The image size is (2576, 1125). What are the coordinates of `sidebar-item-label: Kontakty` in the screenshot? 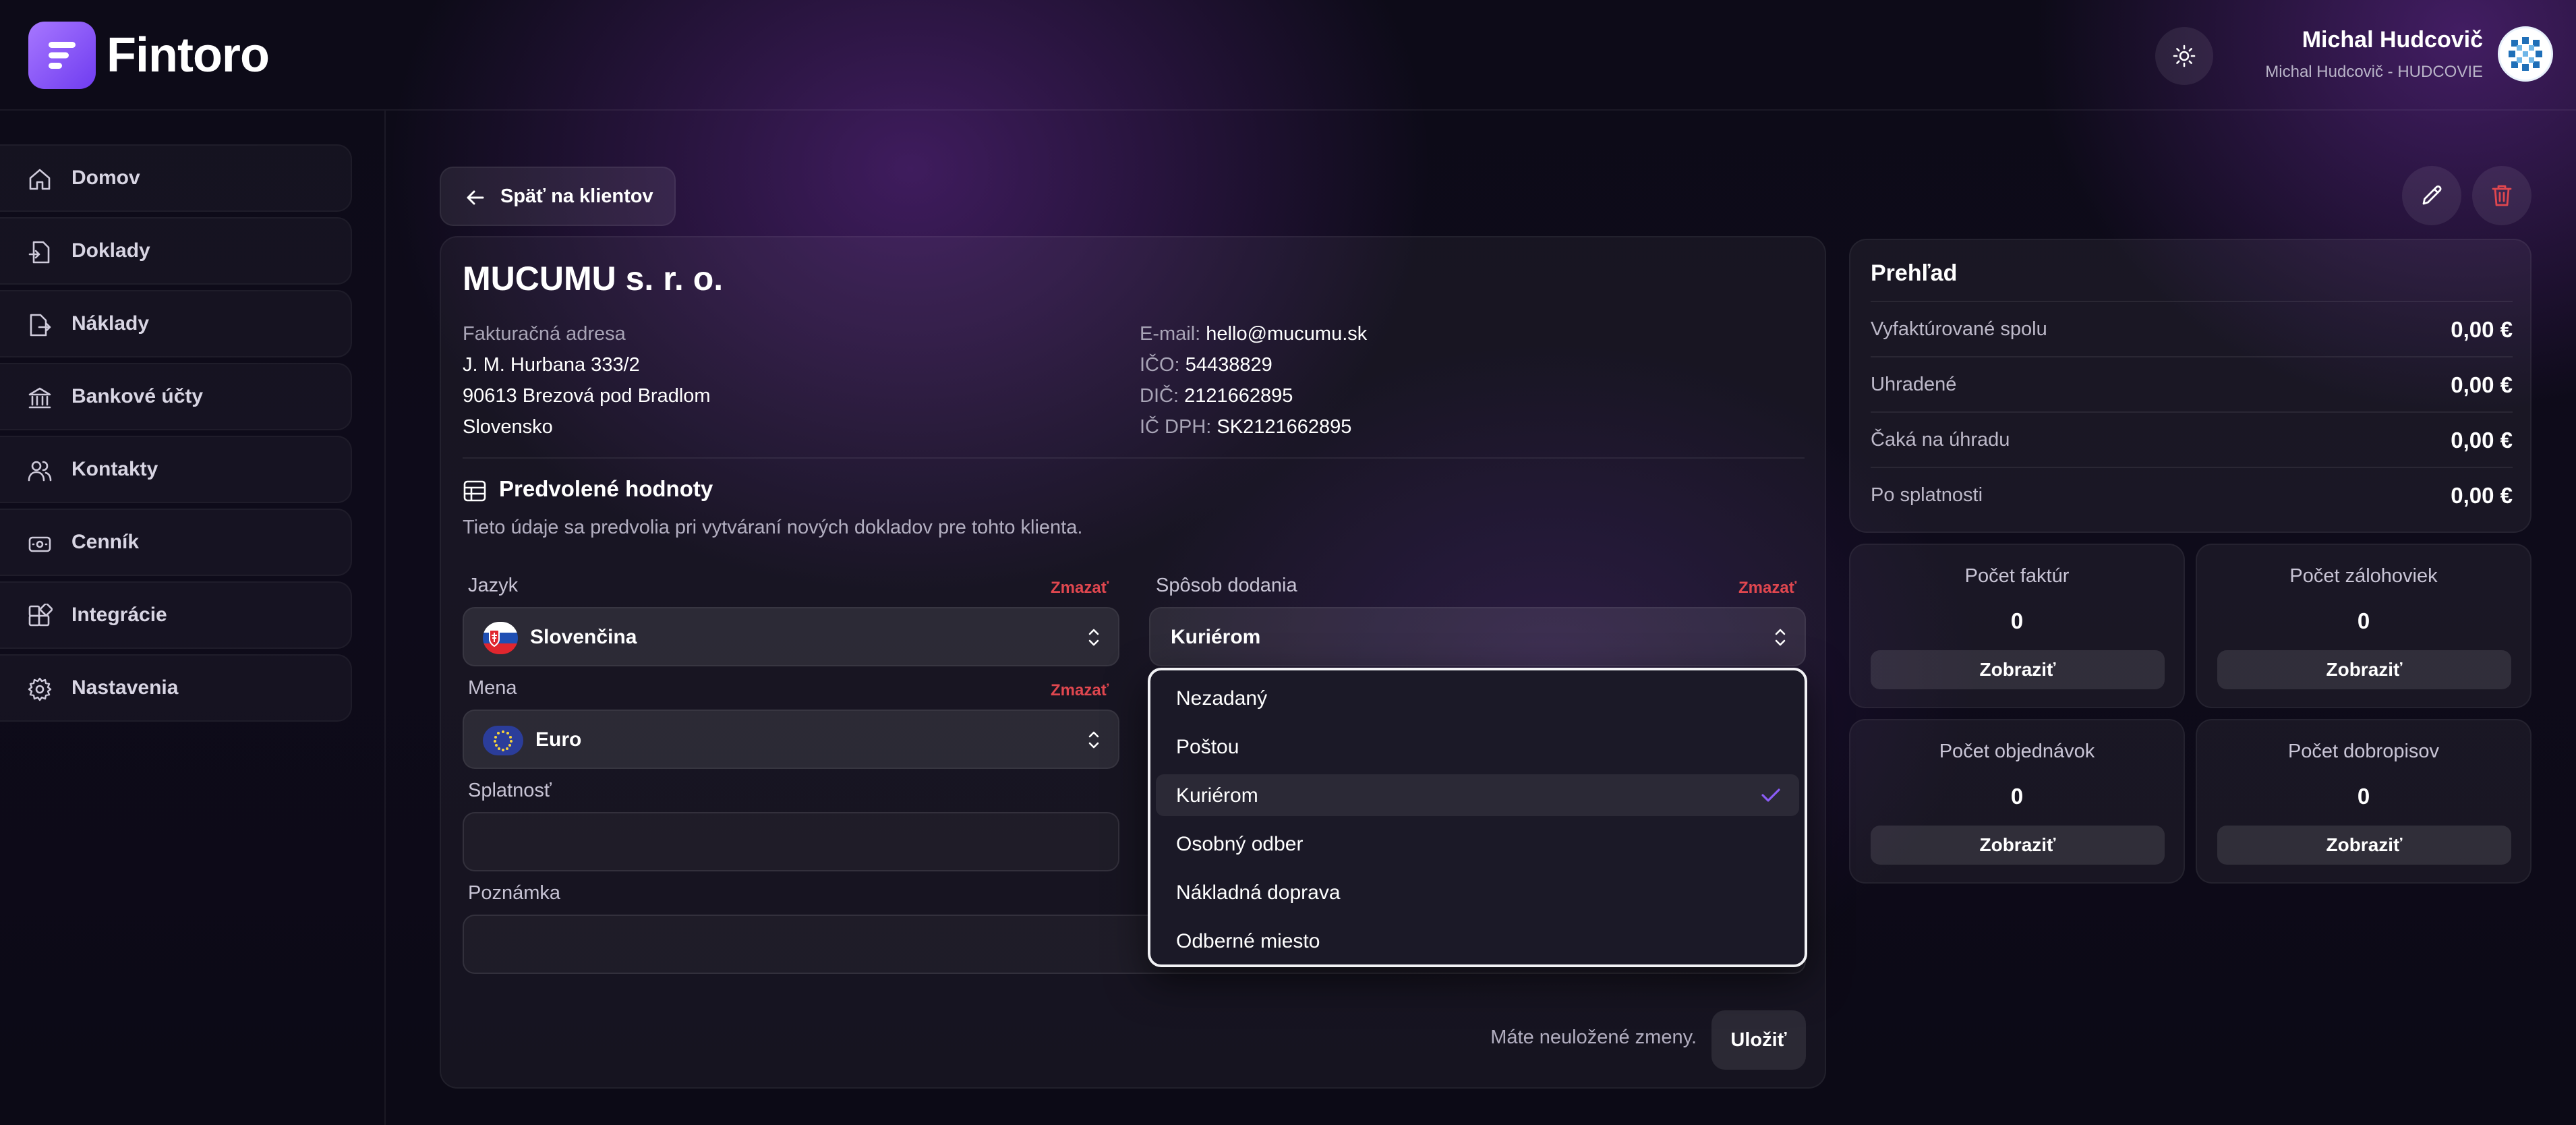 It's located at (114, 469).